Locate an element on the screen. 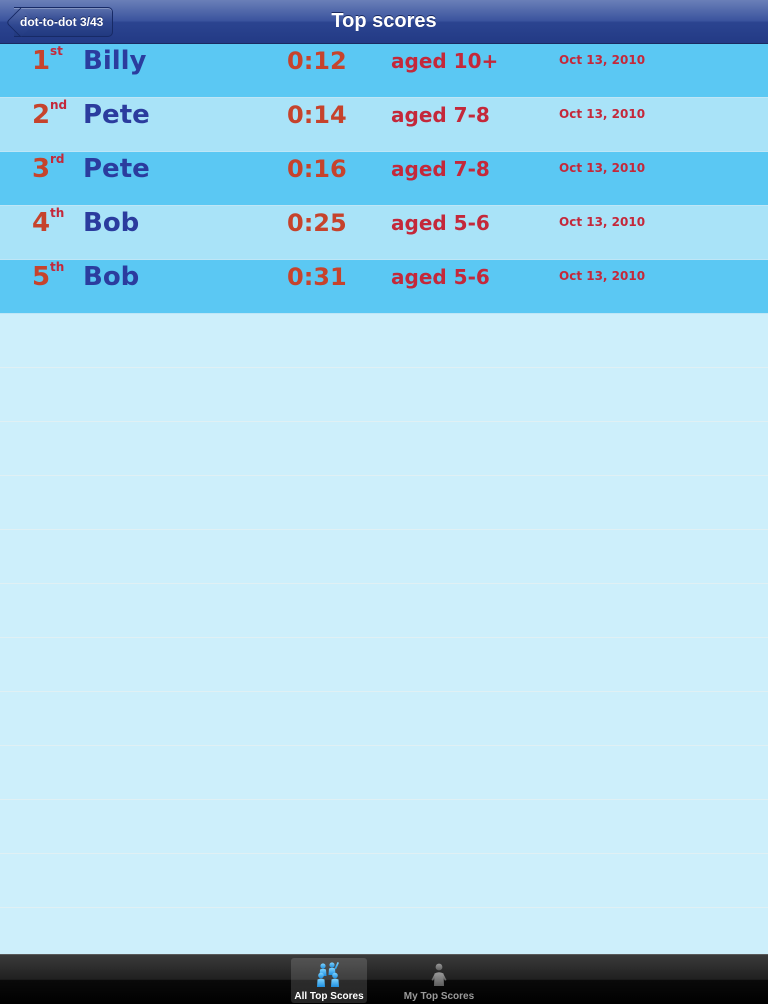 This screenshot has width=768, height=1004. score-time: 0:25 is located at coordinates (317, 223).